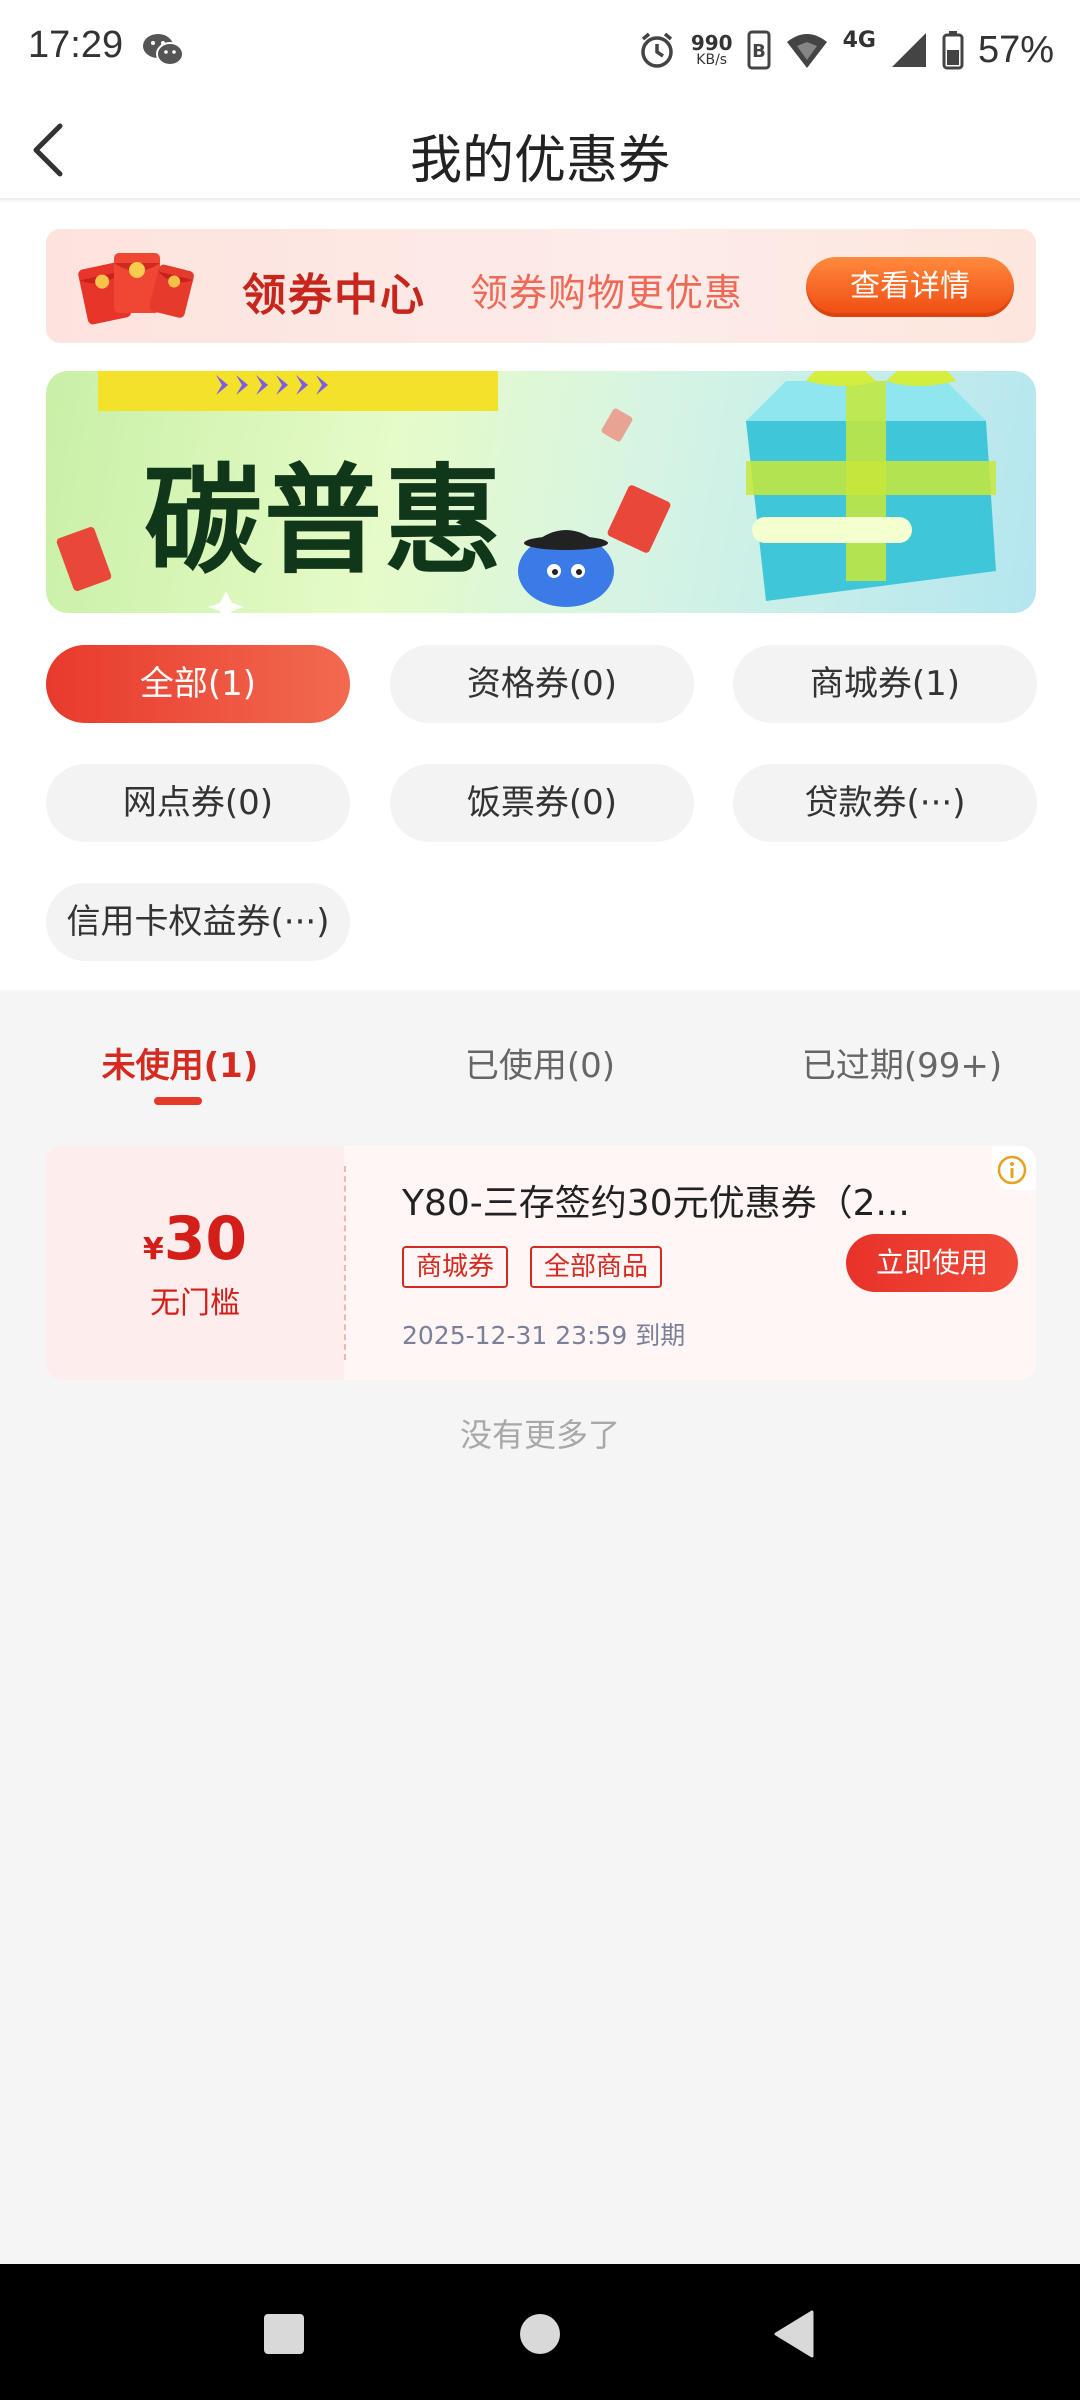 This screenshot has width=1080, height=2400. What do you see at coordinates (539, 1435) in the screenshot?
I see `no-more-text: 没有更多了` at bounding box center [539, 1435].